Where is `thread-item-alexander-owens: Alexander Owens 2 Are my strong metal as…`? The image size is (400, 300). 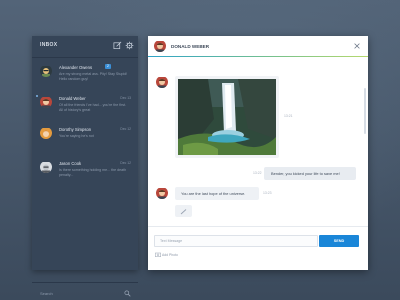 thread-item-alexander-owens: Alexander Owens 2 Are my strong metal as… is located at coordinates (85, 76).